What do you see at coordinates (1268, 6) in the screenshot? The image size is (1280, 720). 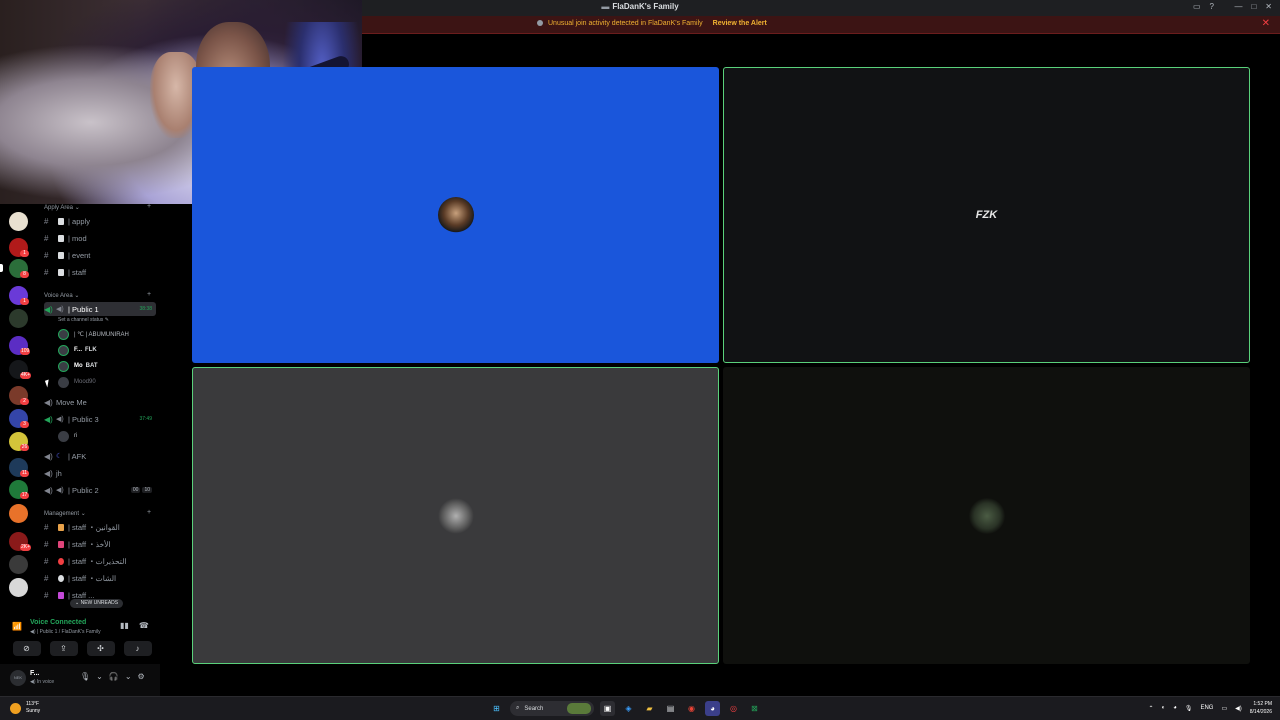 I see `close-window-button: ✕` at bounding box center [1268, 6].